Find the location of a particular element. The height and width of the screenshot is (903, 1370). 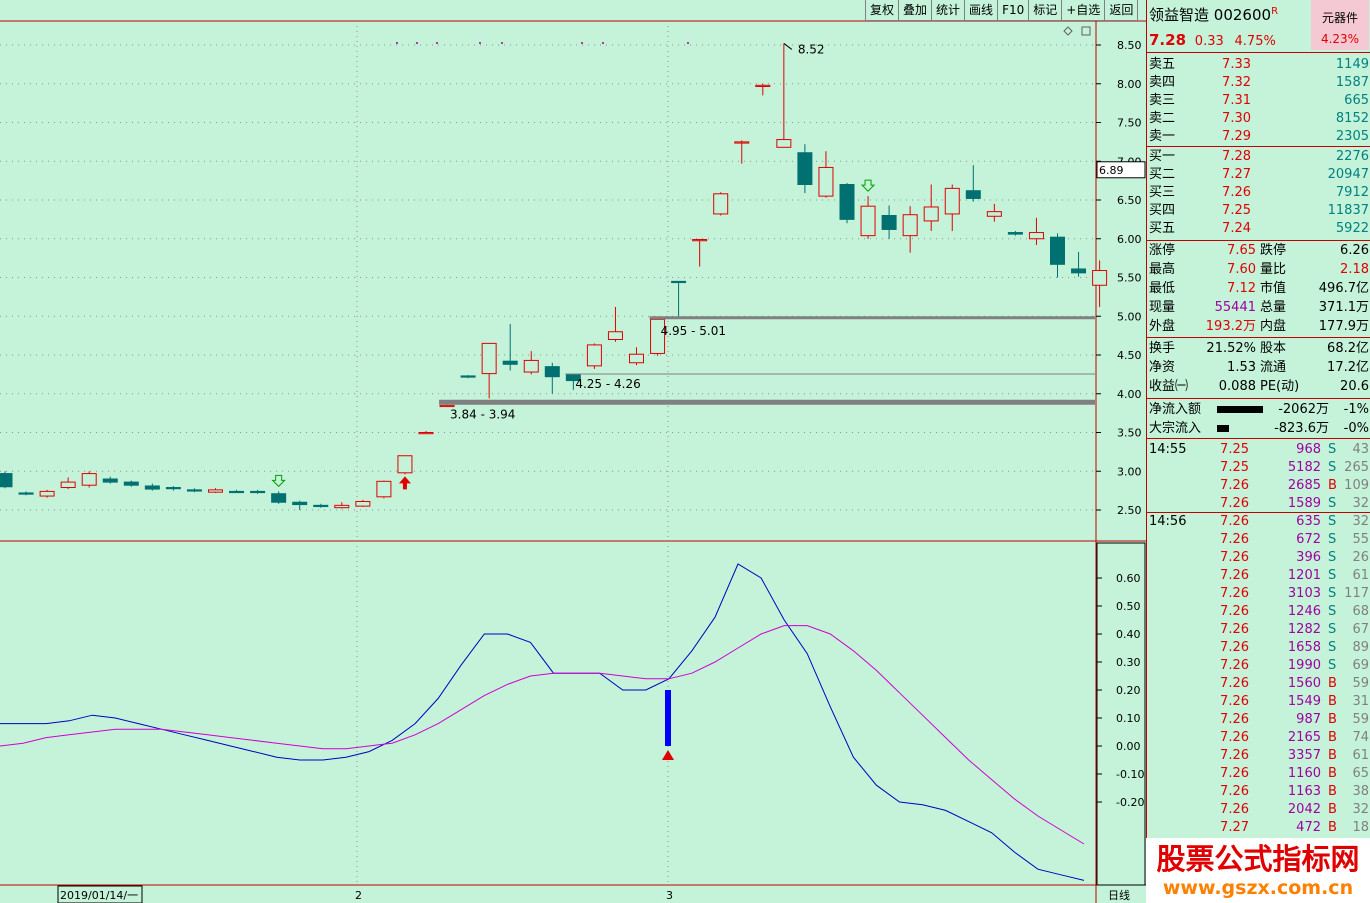

ask-row: 卖三 7.31 665 is located at coordinates (1258, 101).